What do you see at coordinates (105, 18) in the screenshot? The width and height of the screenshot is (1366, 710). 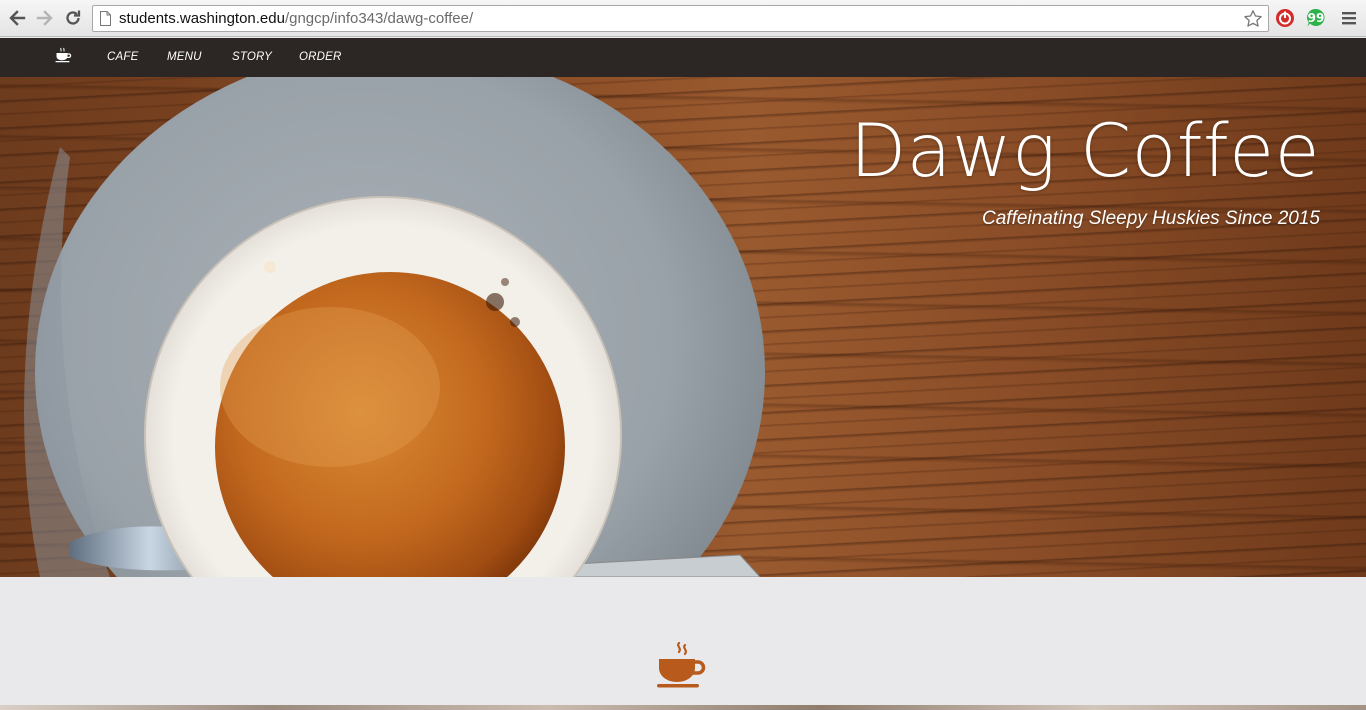 I see `page-icon` at bounding box center [105, 18].